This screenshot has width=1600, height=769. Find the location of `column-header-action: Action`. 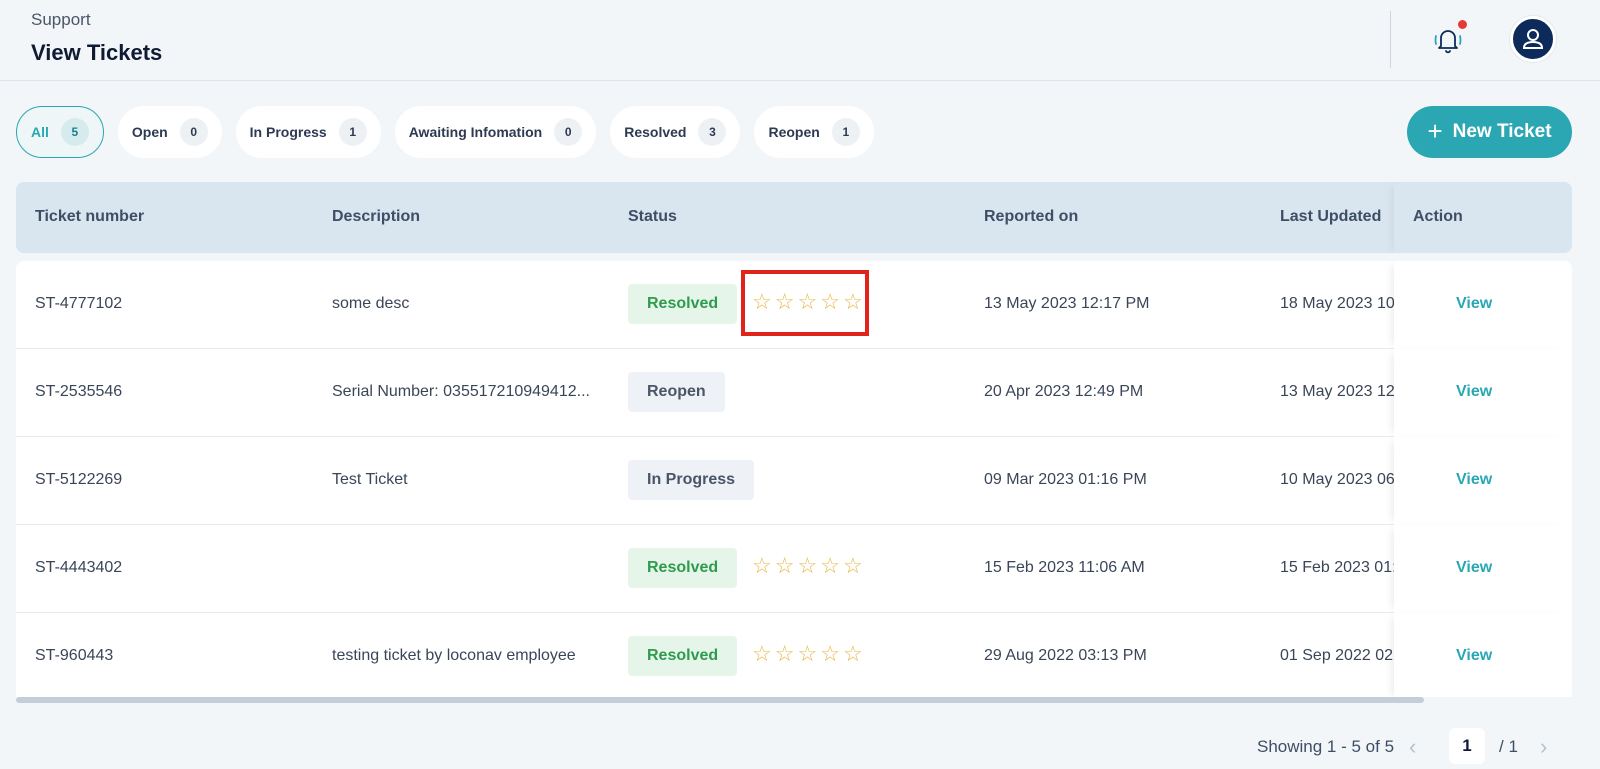

column-header-action: Action is located at coordinates (1438, 216).